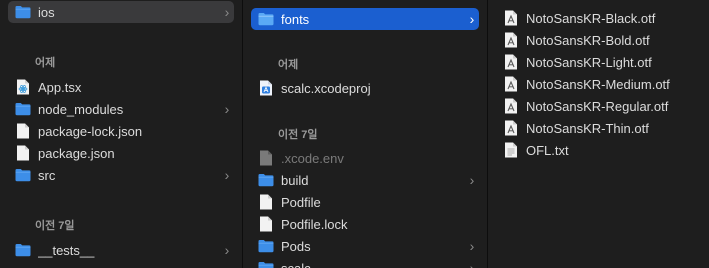  Describe the element at coordinates (121, 175) in the screenshot. I see `list-item-src: src ›` at that location.